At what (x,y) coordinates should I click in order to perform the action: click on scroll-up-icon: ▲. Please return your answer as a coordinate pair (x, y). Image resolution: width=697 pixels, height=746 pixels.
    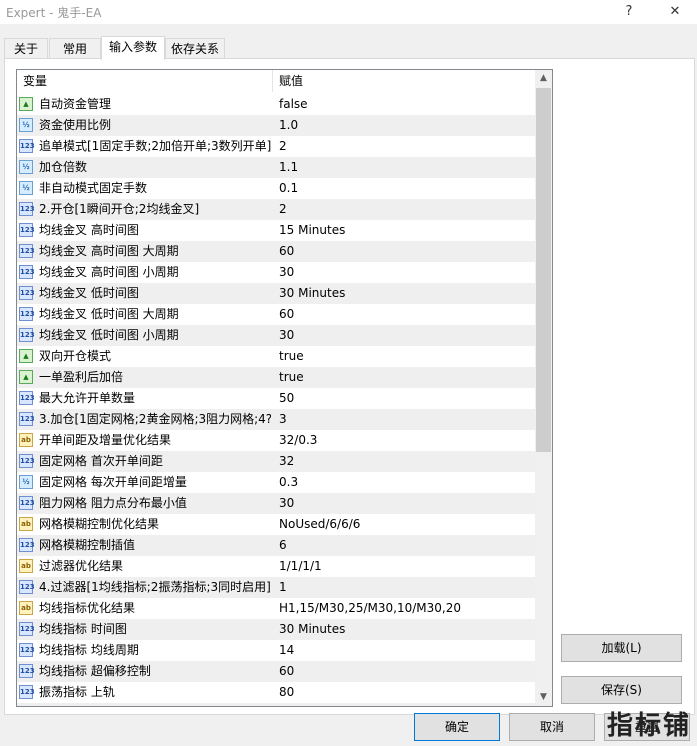
    Looking at the image, I should click on (543, 78).